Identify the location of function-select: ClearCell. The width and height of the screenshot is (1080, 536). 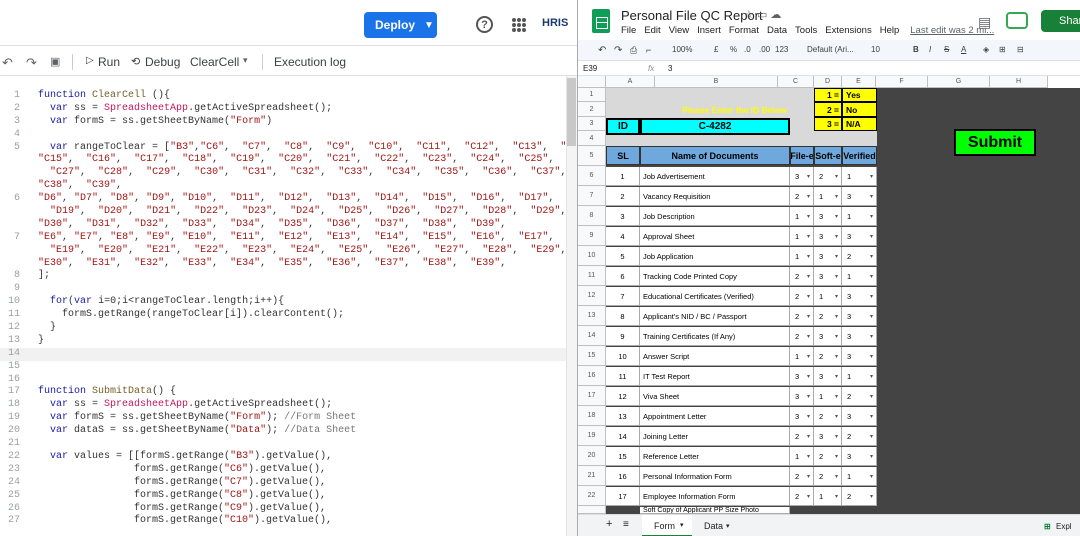
(214, 62).